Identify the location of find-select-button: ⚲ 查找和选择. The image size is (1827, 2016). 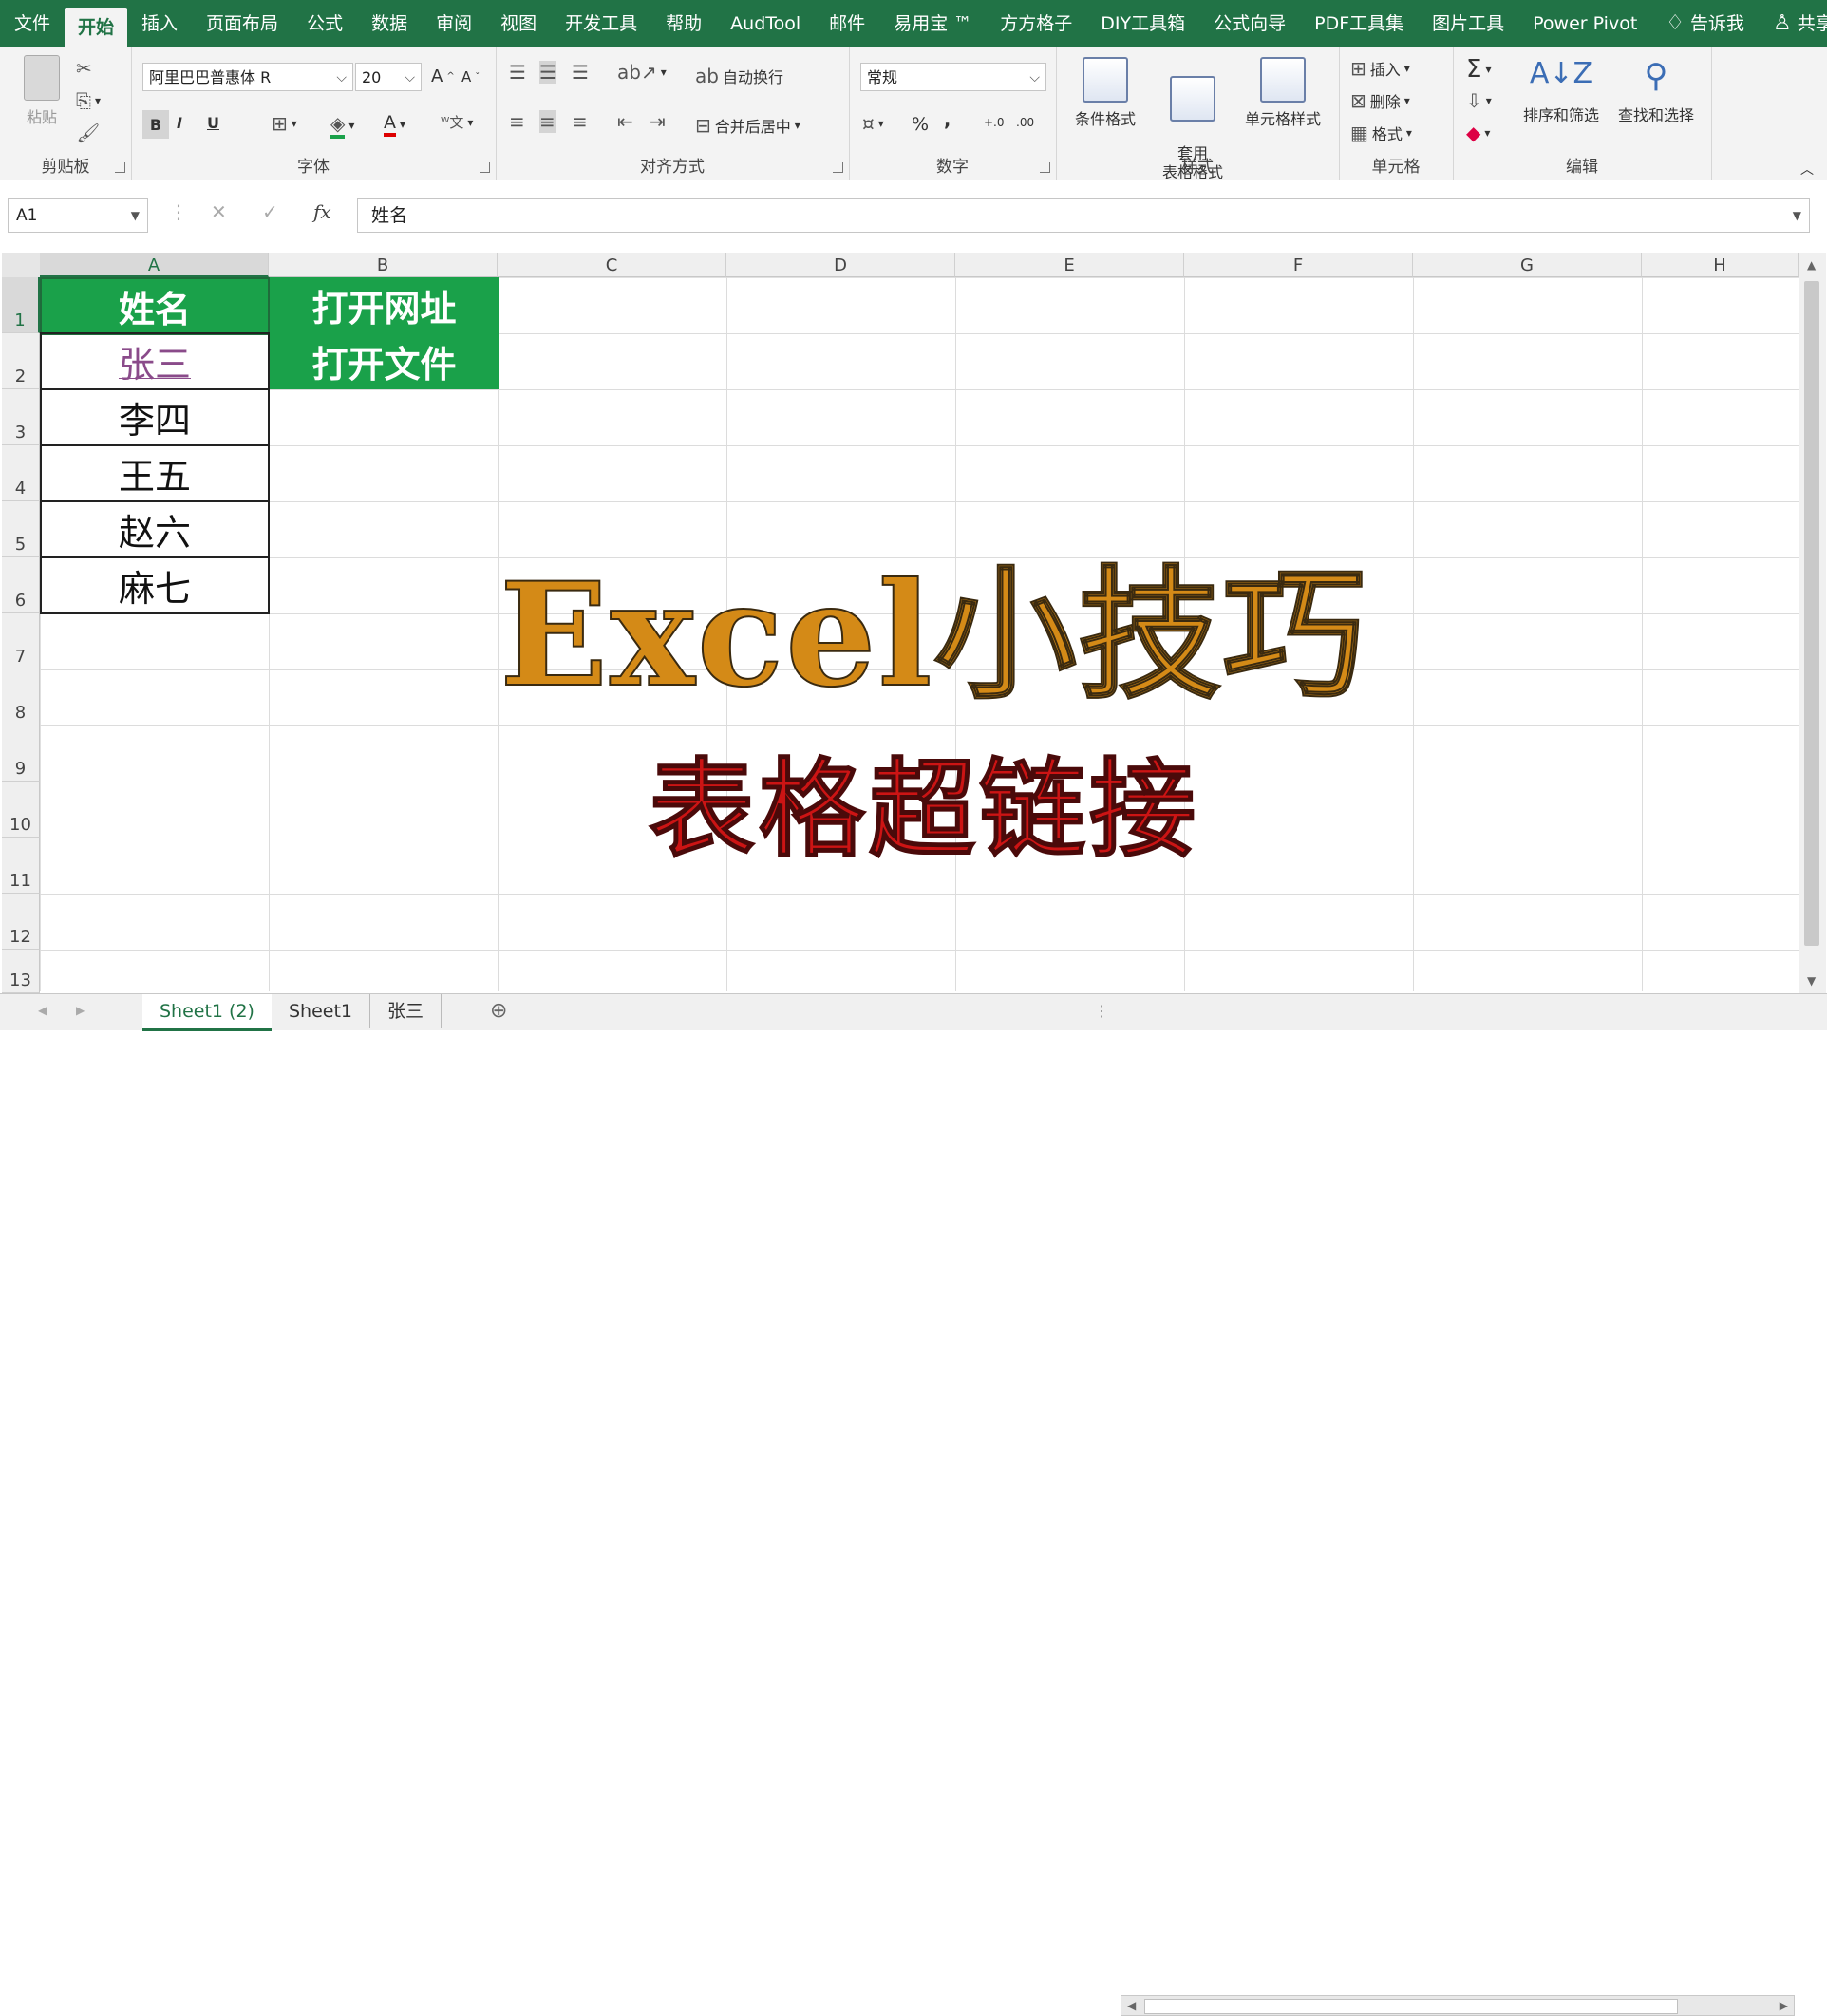
(1656, 91).